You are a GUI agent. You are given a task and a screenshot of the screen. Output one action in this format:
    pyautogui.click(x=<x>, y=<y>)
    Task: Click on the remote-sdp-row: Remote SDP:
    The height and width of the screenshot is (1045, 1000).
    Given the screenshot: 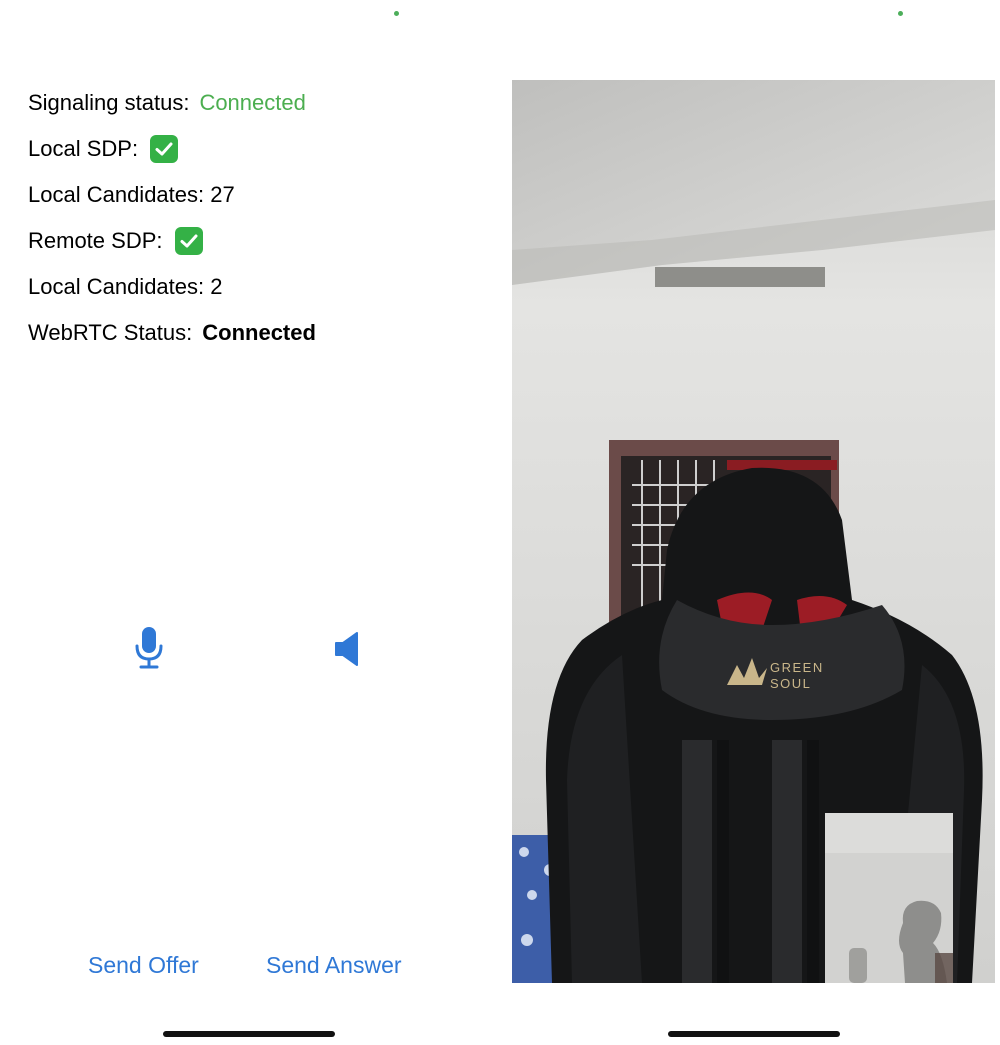 What is the action you would take?
    pyautogui.click(x=248, y=241)
    